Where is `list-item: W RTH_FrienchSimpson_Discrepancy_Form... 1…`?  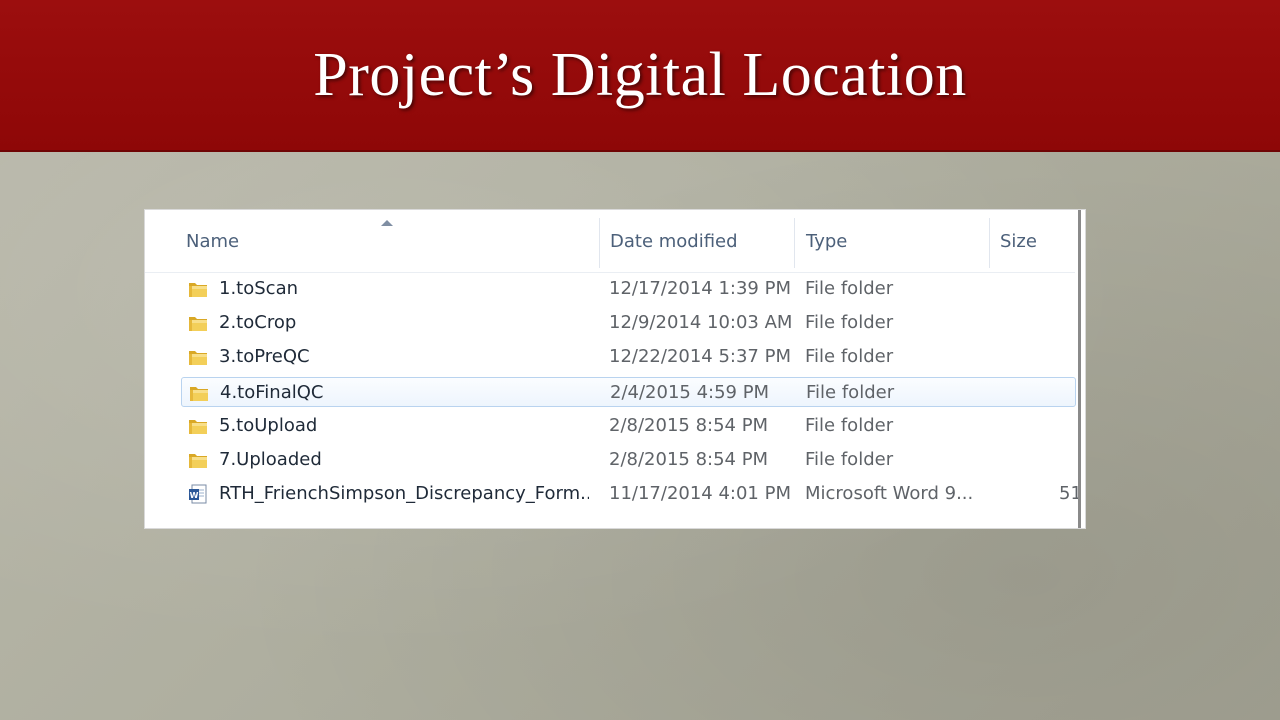
list-item: W RTH_FrienchSimpson_Discrepancy_Form... 1… is located at coordinates (631, 494).